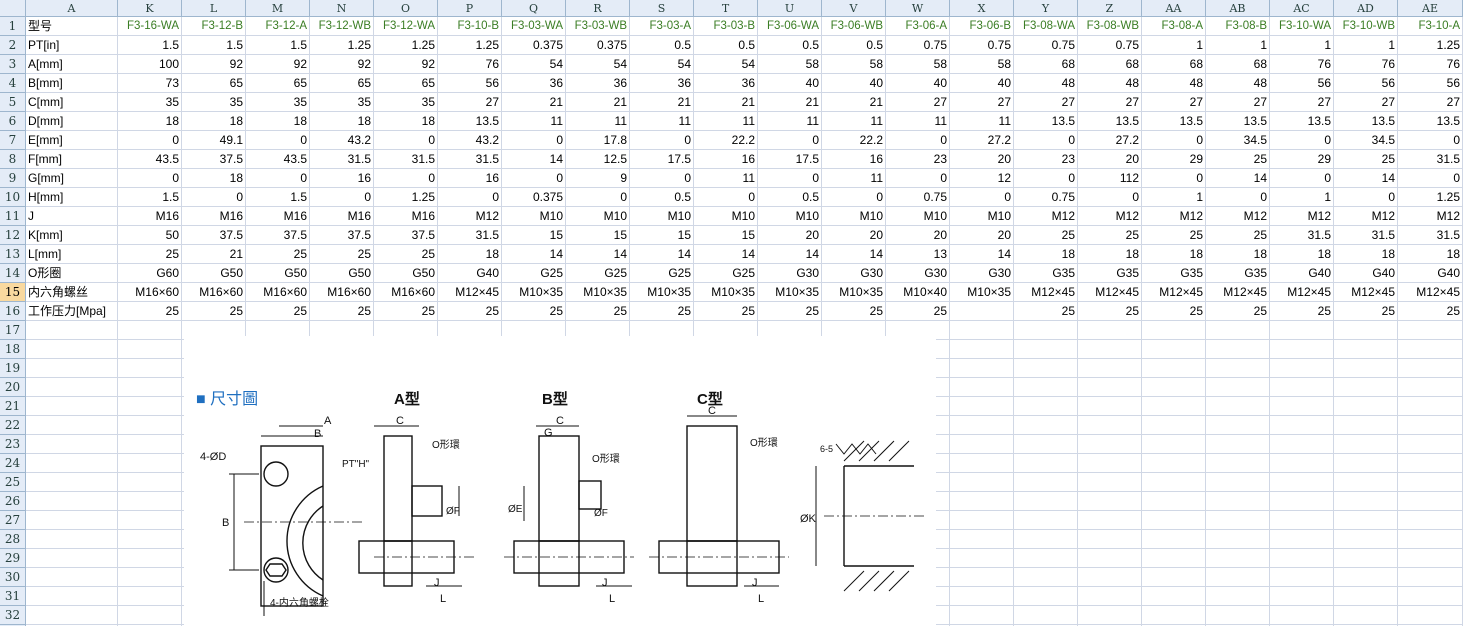 This screenshot has width=1463, height=626. What do you see at coordinates (150, 26) in the screenshot?
I see `cell-k1: F3-16-WA` at bounding box center [150, 26].